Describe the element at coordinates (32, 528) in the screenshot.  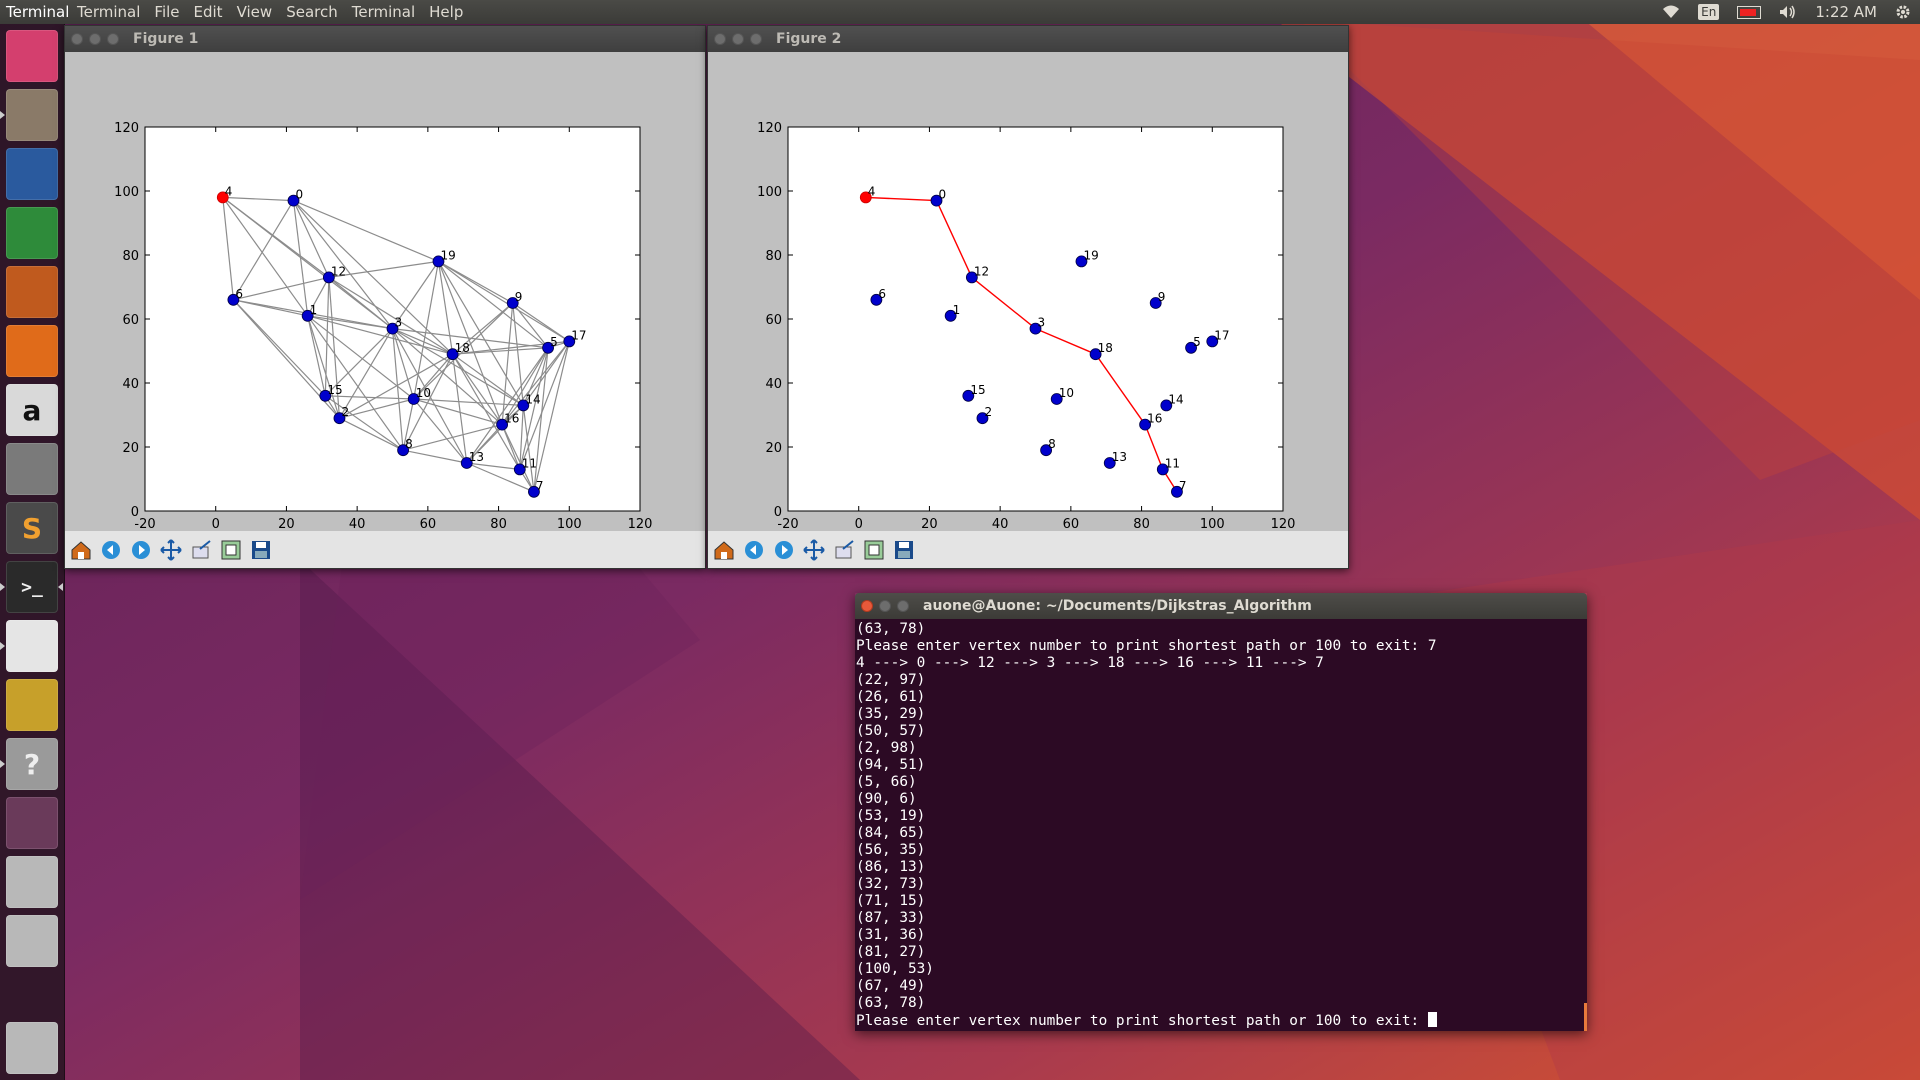
I see `sublime-text-icon: S` at that location.